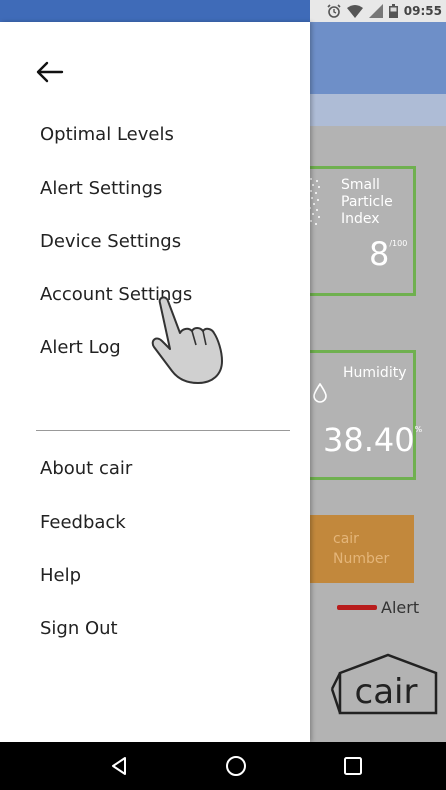 The height and width of the screenshot is (790, 446). I want to click on system-nav-bar, so click(223, 766).